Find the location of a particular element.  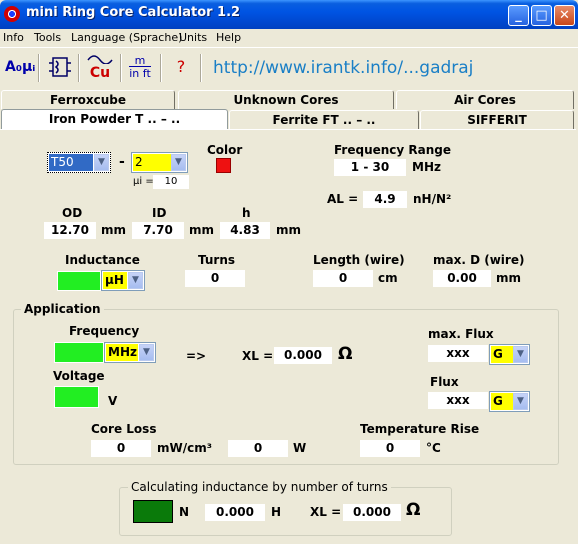

menu-bar: Info Tools Language (Sprache) Units Help is located at coordinates (289, 38).